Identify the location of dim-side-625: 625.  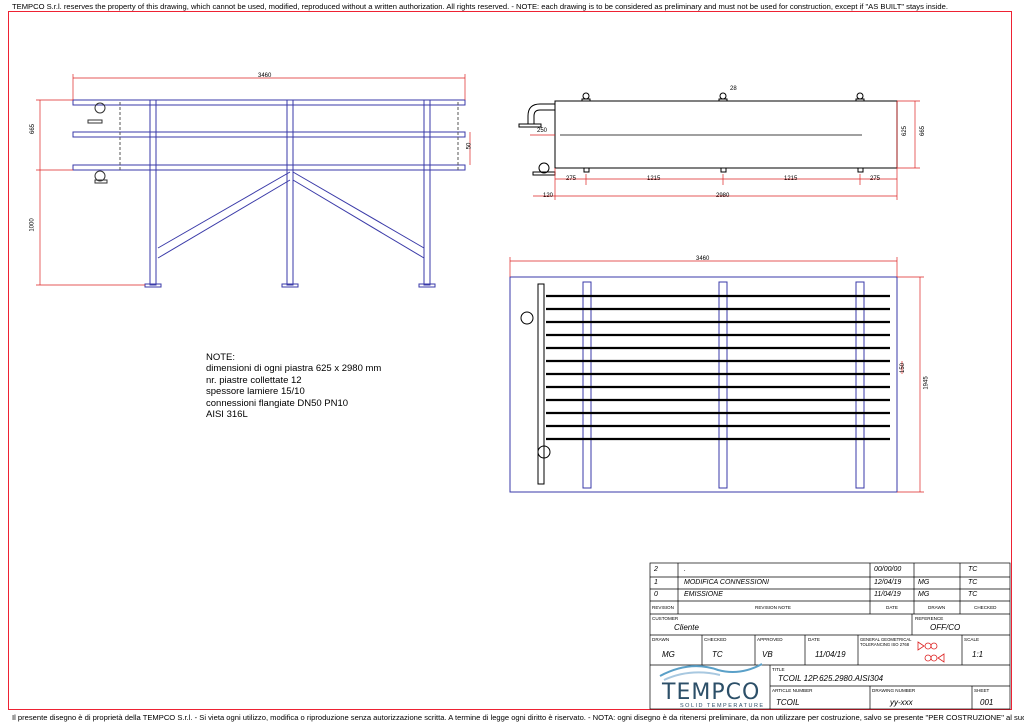
(905, 131).